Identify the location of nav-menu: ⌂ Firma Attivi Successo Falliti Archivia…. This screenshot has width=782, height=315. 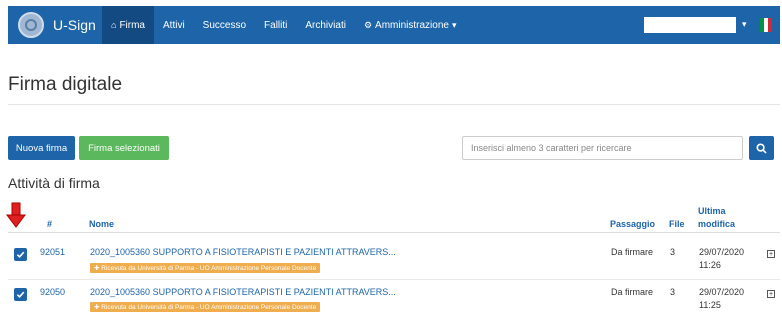
(283, 25).